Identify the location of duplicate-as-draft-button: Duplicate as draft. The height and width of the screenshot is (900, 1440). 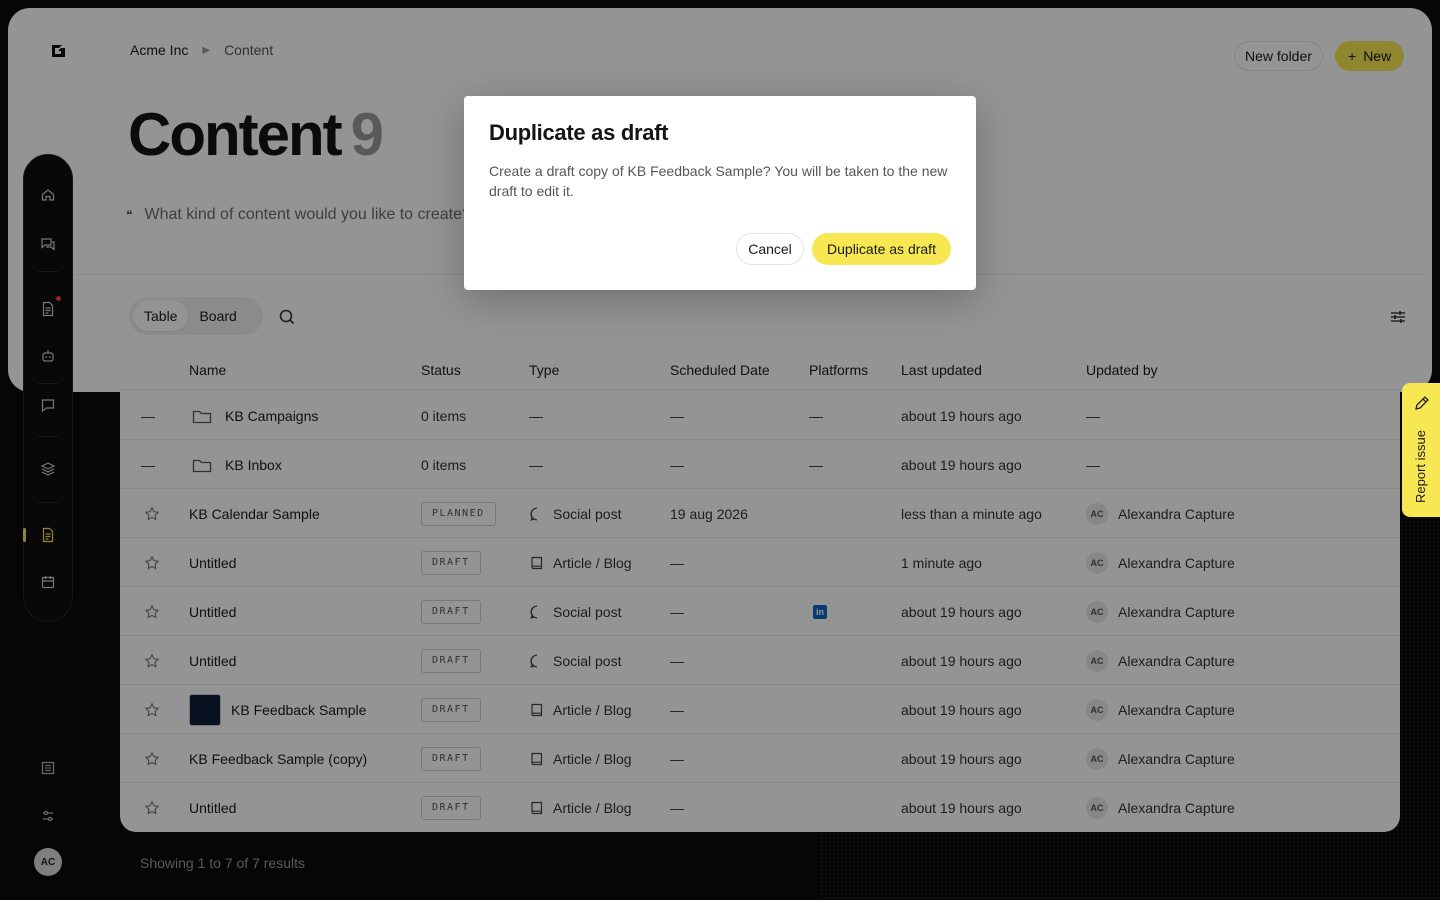
(881, 249).